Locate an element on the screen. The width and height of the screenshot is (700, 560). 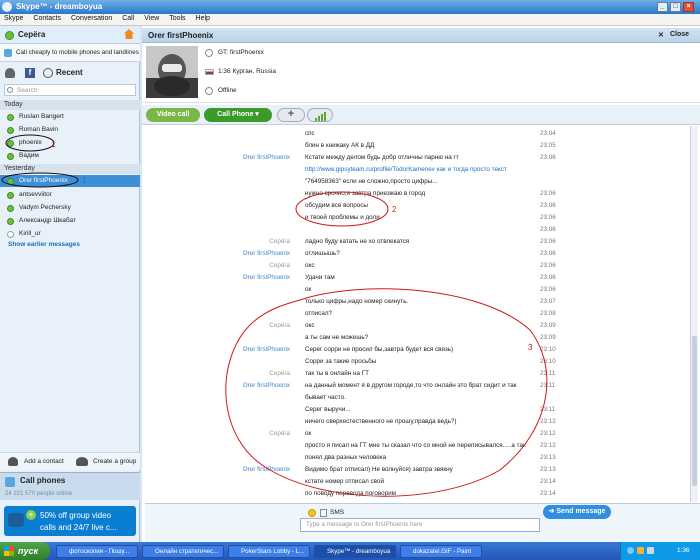
tray-volume-icon is located at coordinates (650, 550).